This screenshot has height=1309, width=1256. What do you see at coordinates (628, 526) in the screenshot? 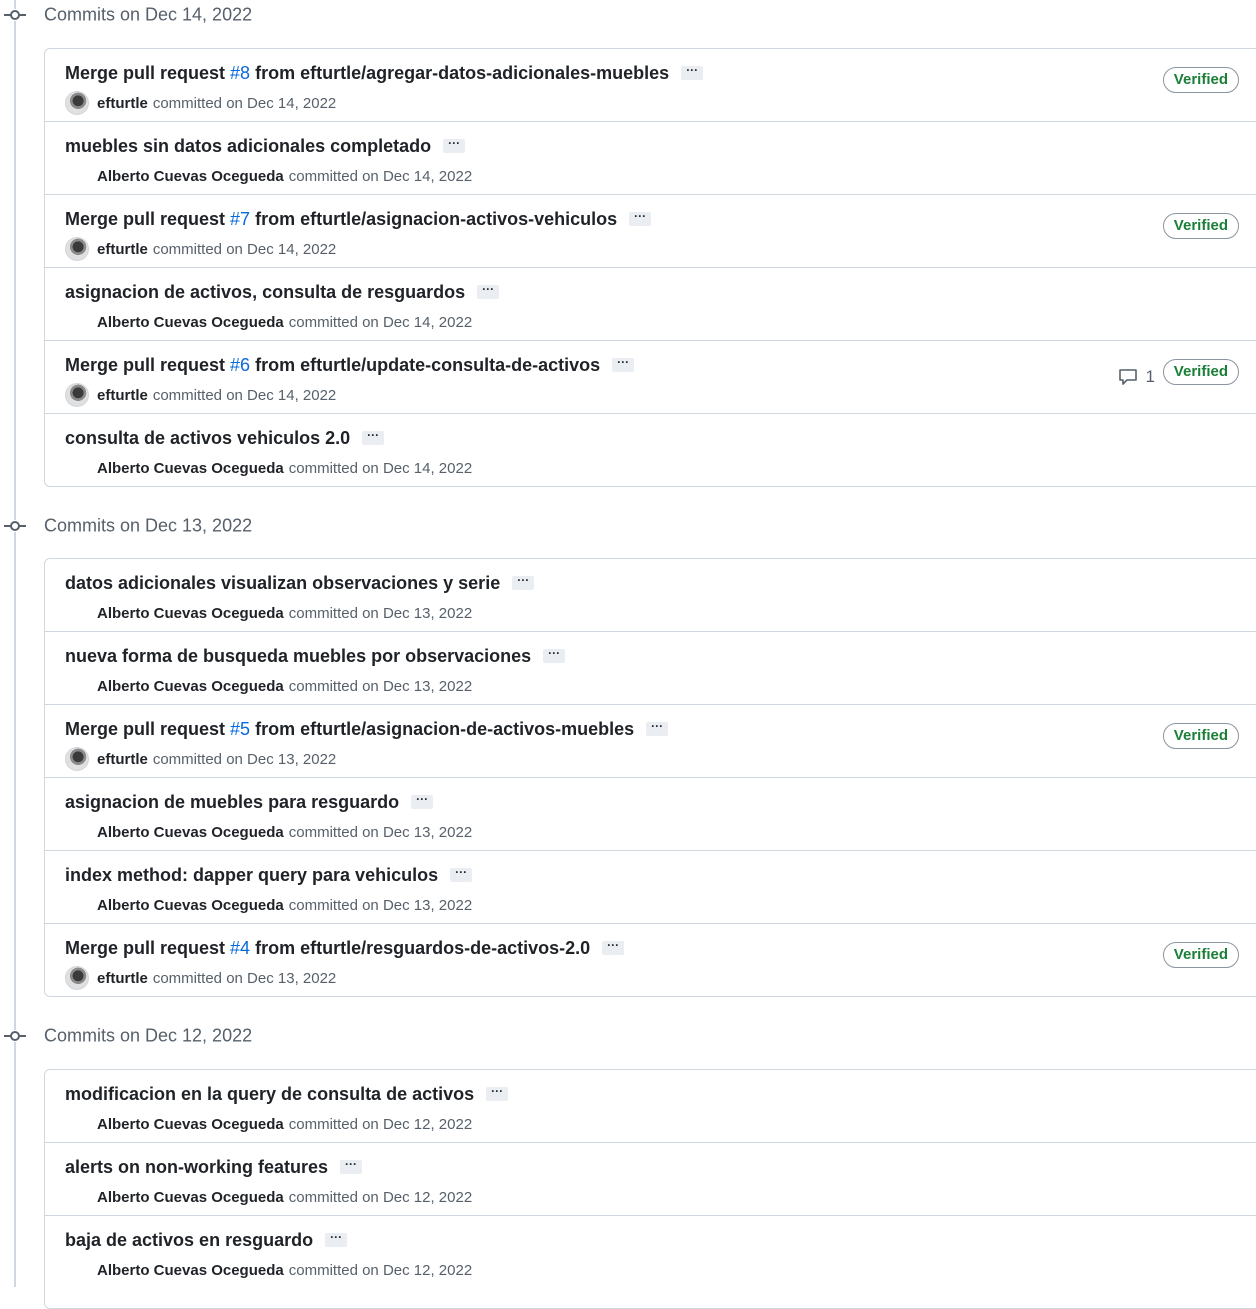
I see `group-header: Commits on Dec 13, 2022` at bounding box center [628, 526].